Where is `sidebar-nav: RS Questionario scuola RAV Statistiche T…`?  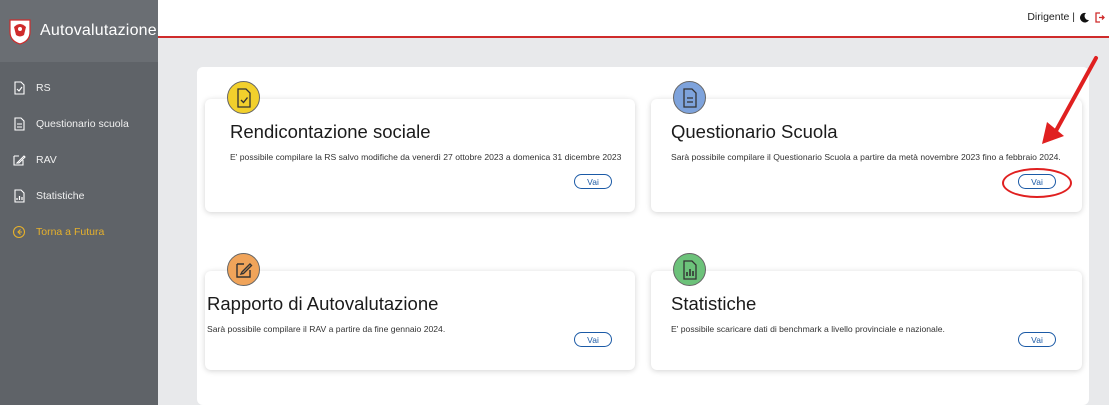 sidebar-nav: RS Questionario scuola RAV Statistiche T… is located at coordinates (79, 156).